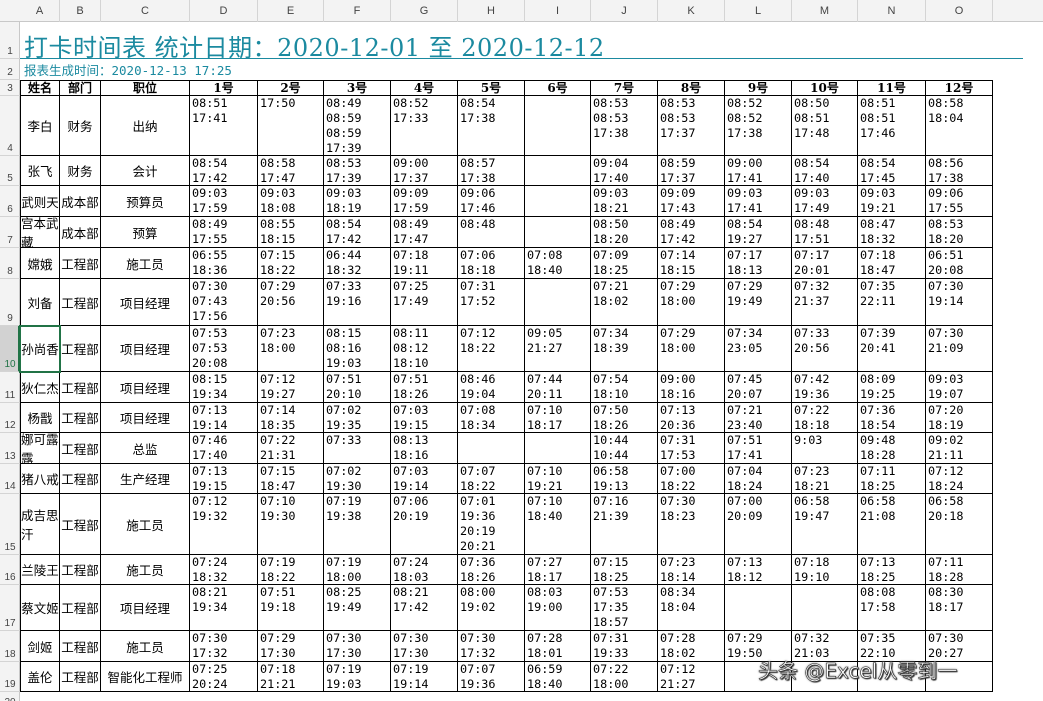 This screenshot has height=701, width=1043. I want to click on position-cell: 总监, so click(145, 448).